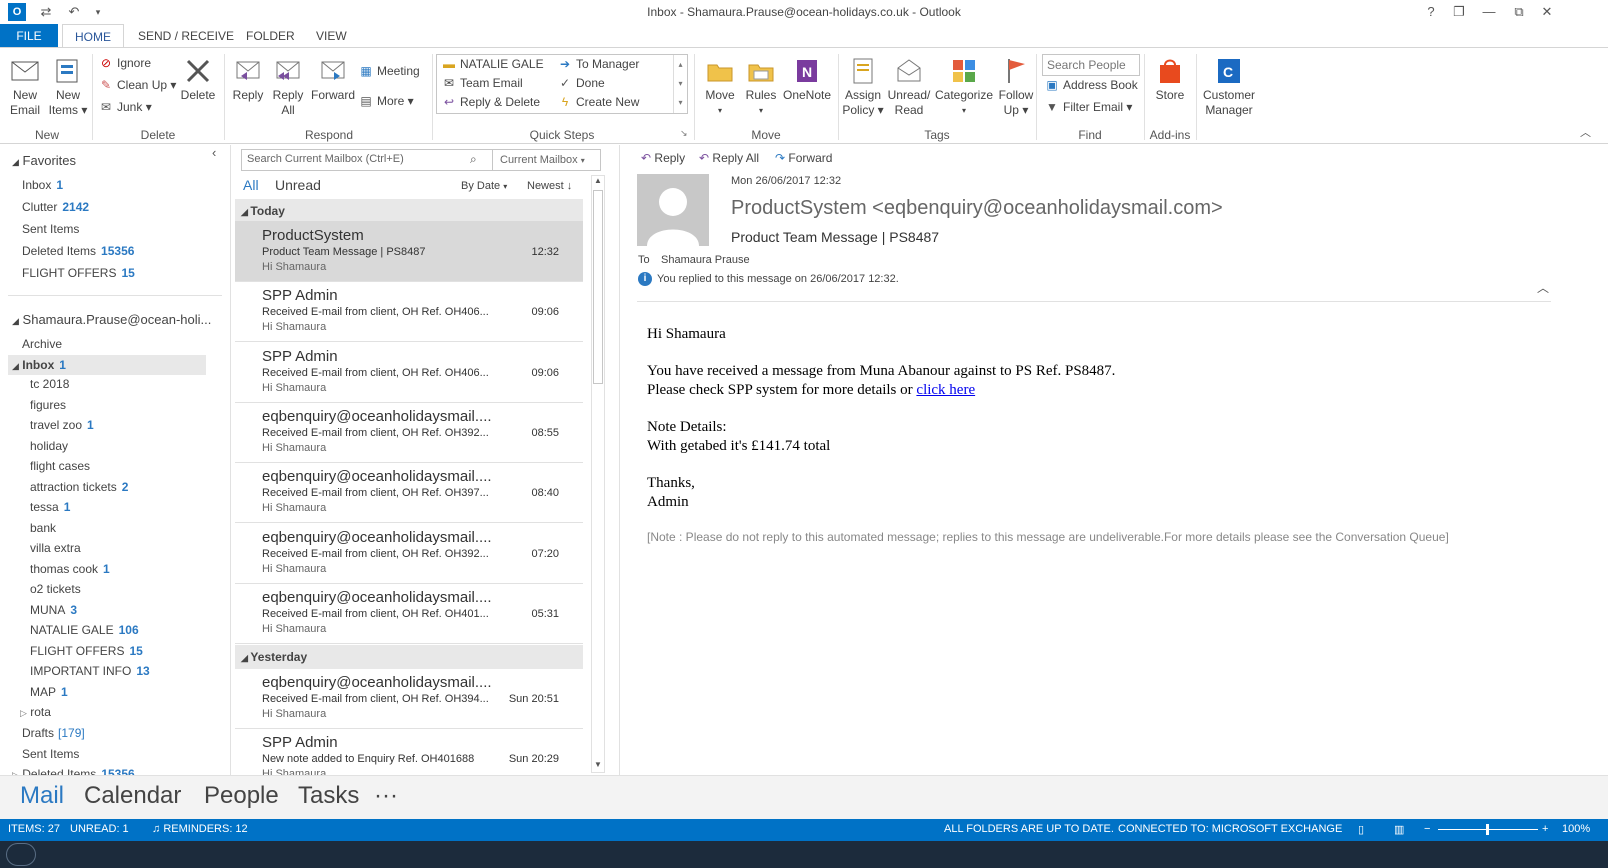 The width and height of the screenshot is (1608, 868). Describe the element at coordinates (549, 186) in the screenshot. I see `sort-order-toggle: Newest ↓` at that location.